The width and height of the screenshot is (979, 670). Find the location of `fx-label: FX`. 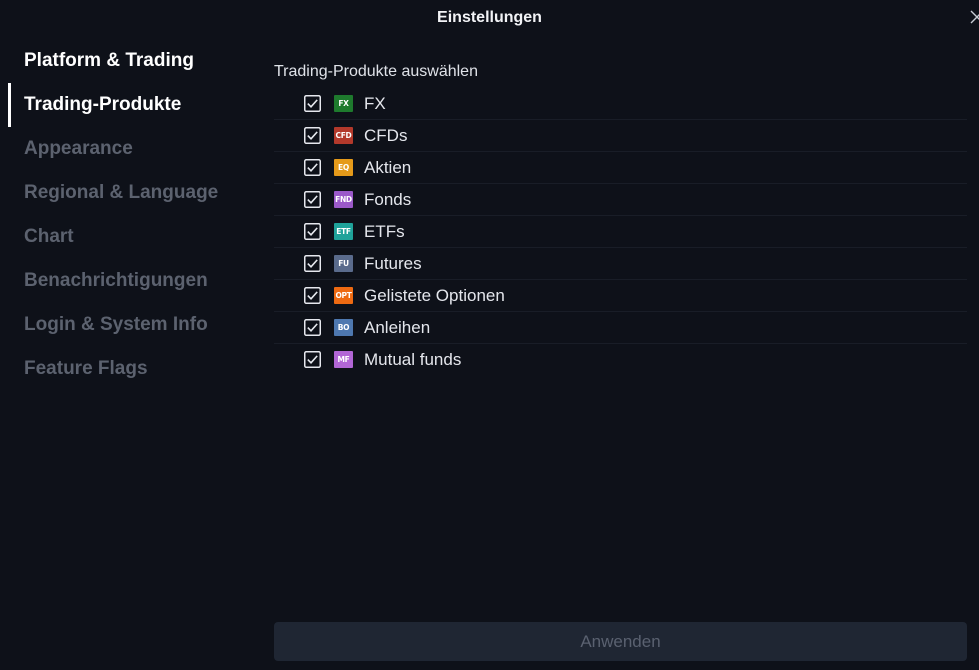

fx-label: FX is located at coordinates (375, 103).